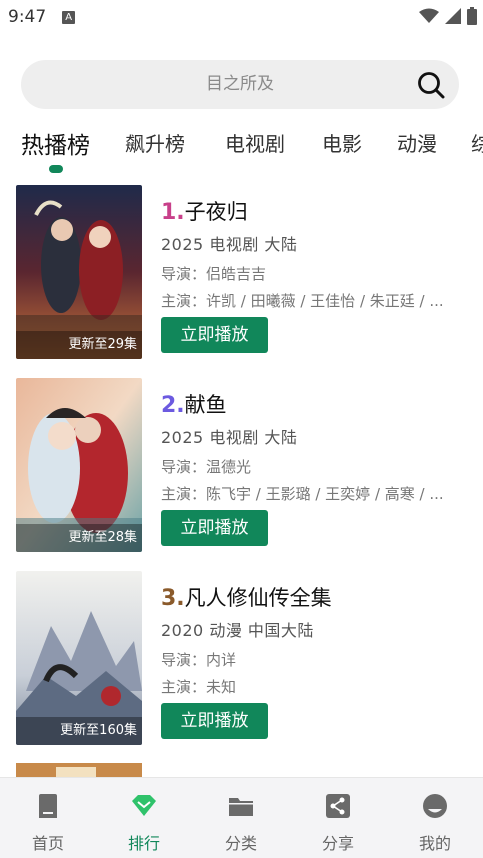  Describe the element at coordinates (226, 630) in the screenshot. I see `genre: 动漫` at that location.